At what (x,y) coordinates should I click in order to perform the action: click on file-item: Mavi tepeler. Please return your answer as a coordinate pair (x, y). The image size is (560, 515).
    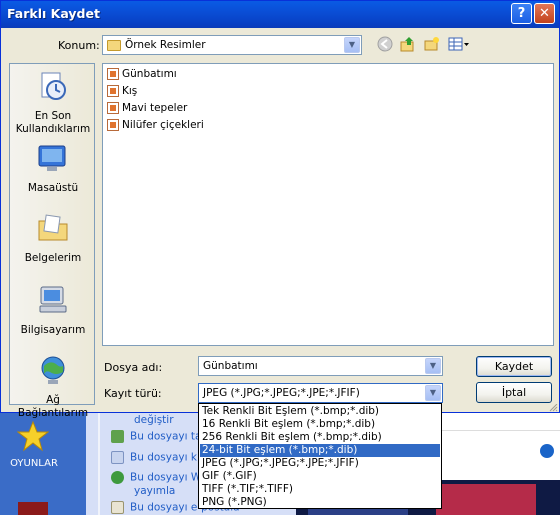
    Looking at the image, I should click on (147, 108).